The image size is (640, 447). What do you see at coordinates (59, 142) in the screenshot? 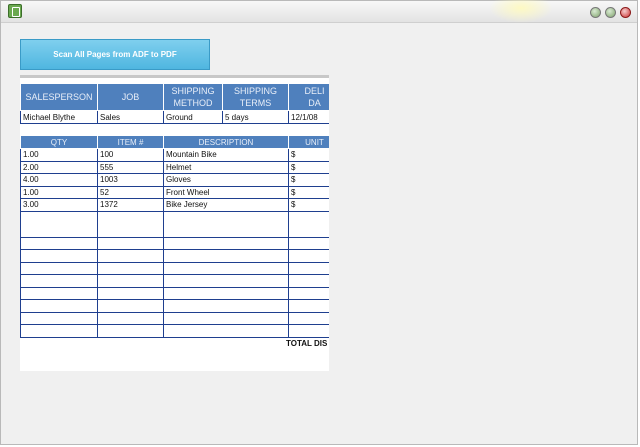
I see `header-qty: QTY` at bounding box center [59, 142].